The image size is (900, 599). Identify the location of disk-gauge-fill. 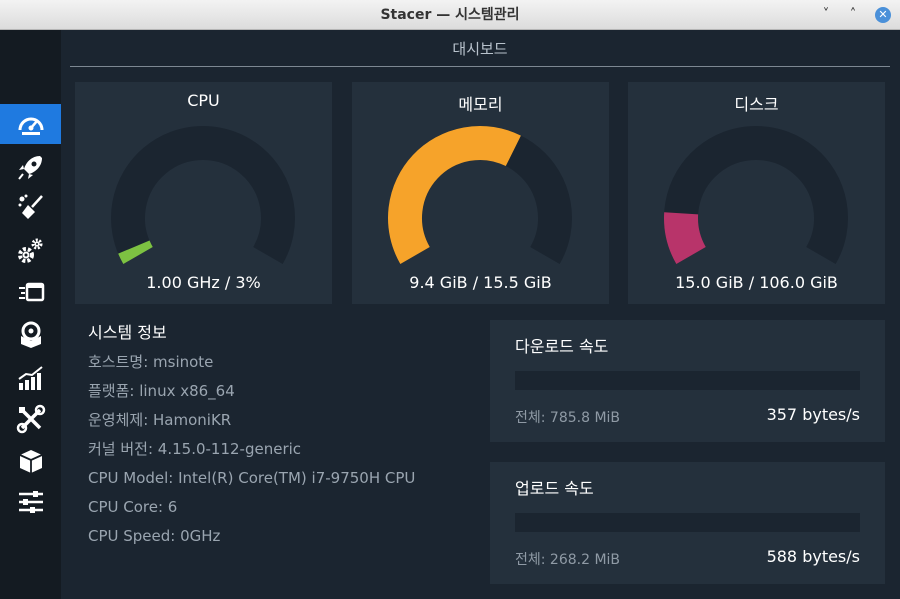
(685, 238).